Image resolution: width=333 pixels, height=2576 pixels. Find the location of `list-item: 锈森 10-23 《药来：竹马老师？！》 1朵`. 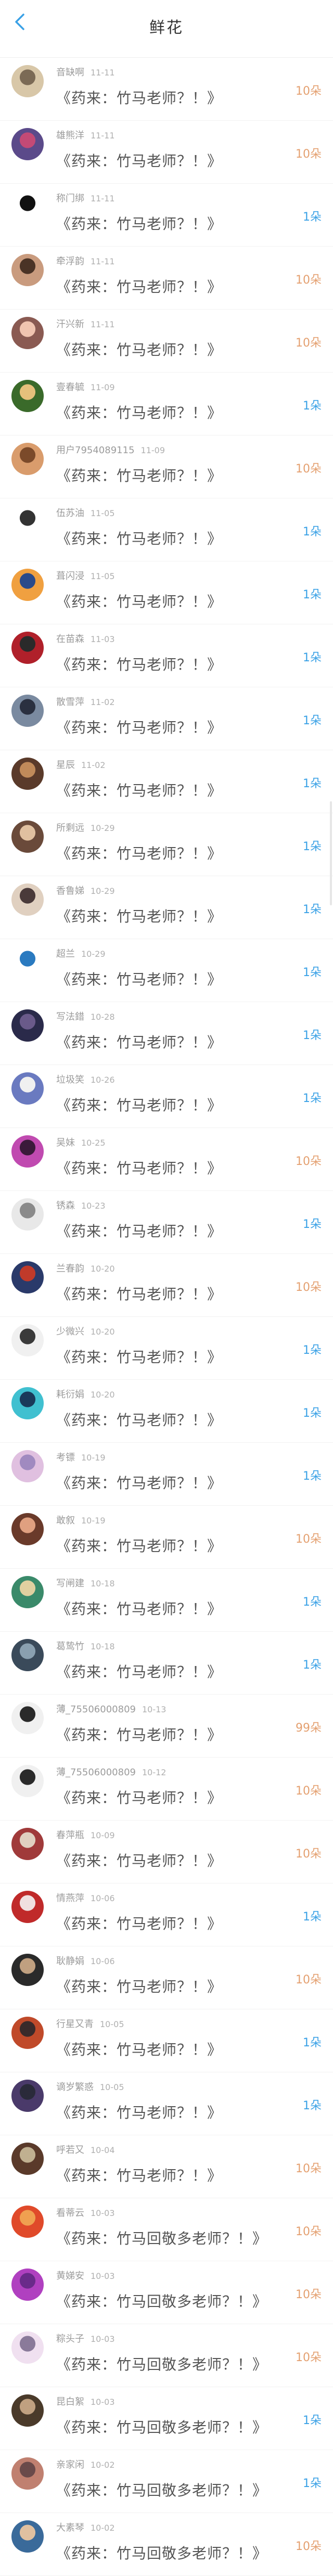

list-item: 锈森 10-23 《药来：竹马老师？！》 1朵 is located at coordinates (166, 1222).